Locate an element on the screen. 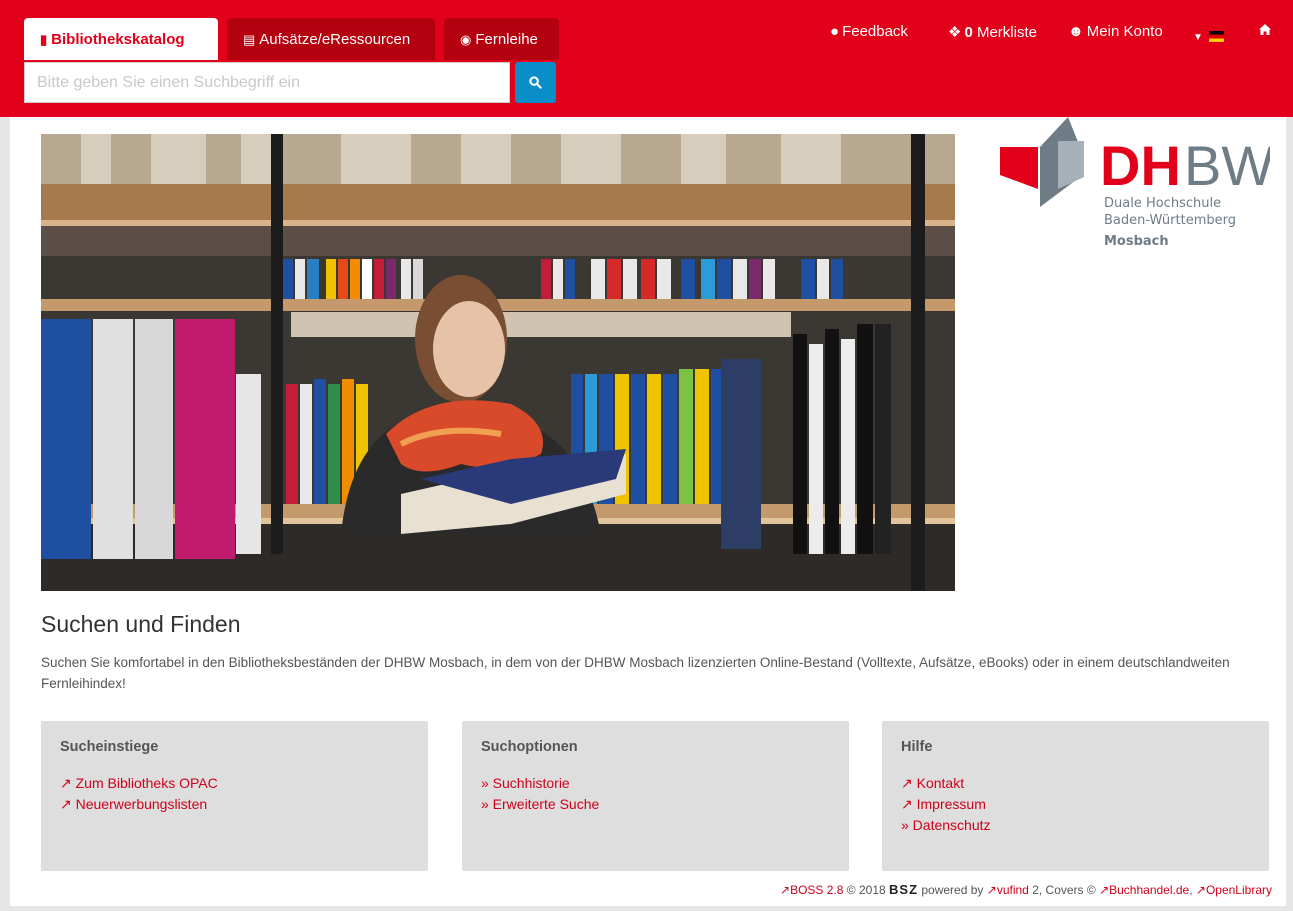 The image size is (1293, 911). search-button is located at coordinates (535, 82).